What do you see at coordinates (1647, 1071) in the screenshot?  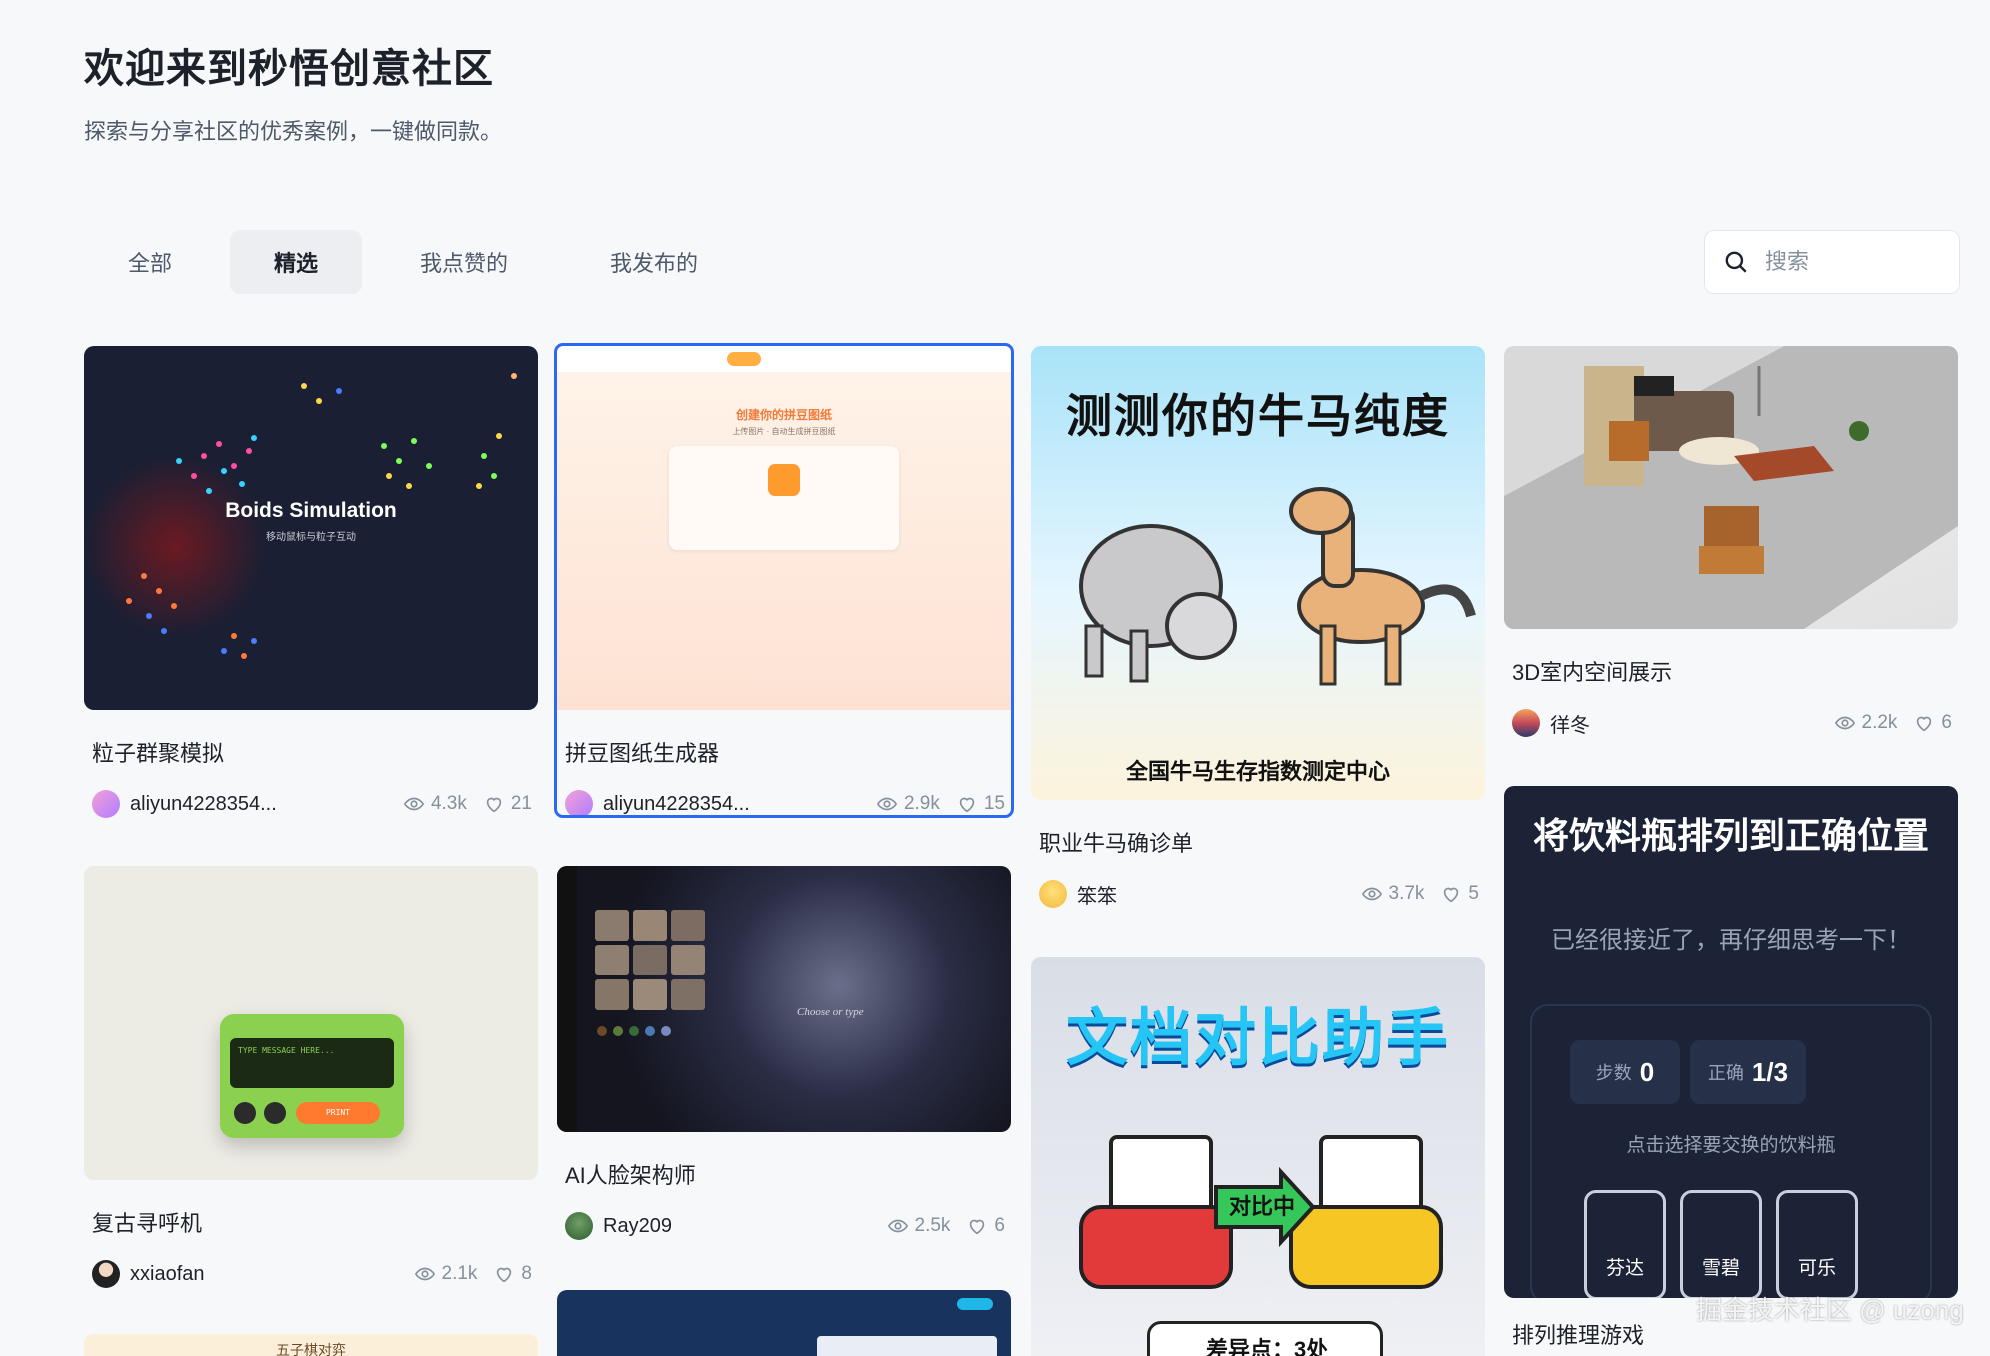 I see `steps-value: 0` at bounding box center [1647, 1071].